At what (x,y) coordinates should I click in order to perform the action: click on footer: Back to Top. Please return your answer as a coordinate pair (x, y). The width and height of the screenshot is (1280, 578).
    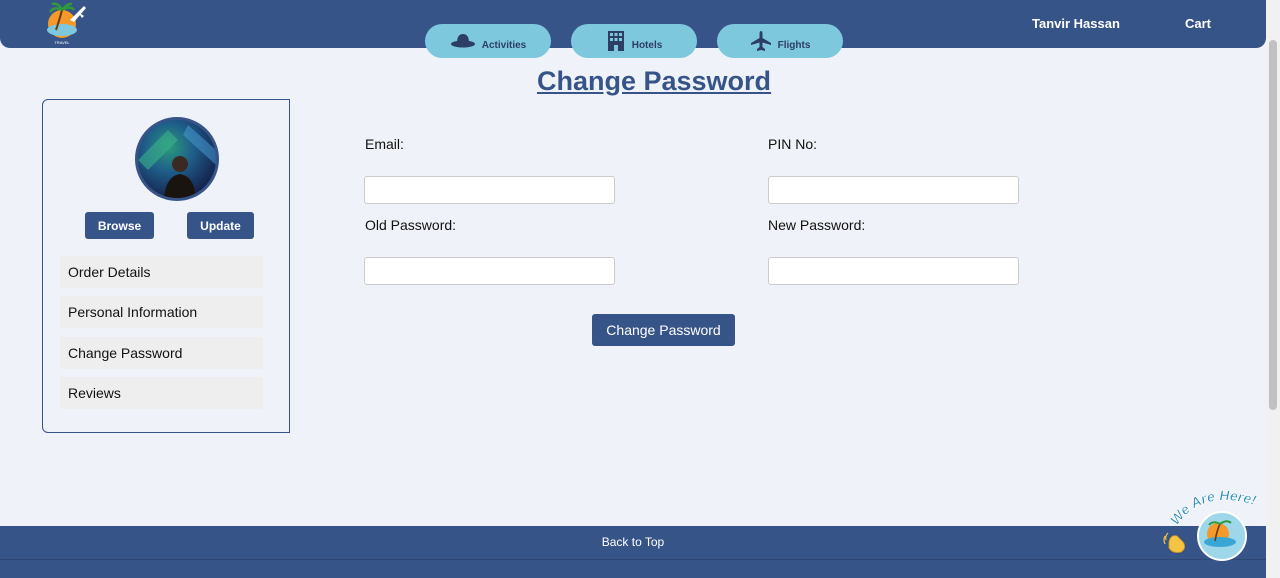
    Looking at the image, I should click on (633, 552).